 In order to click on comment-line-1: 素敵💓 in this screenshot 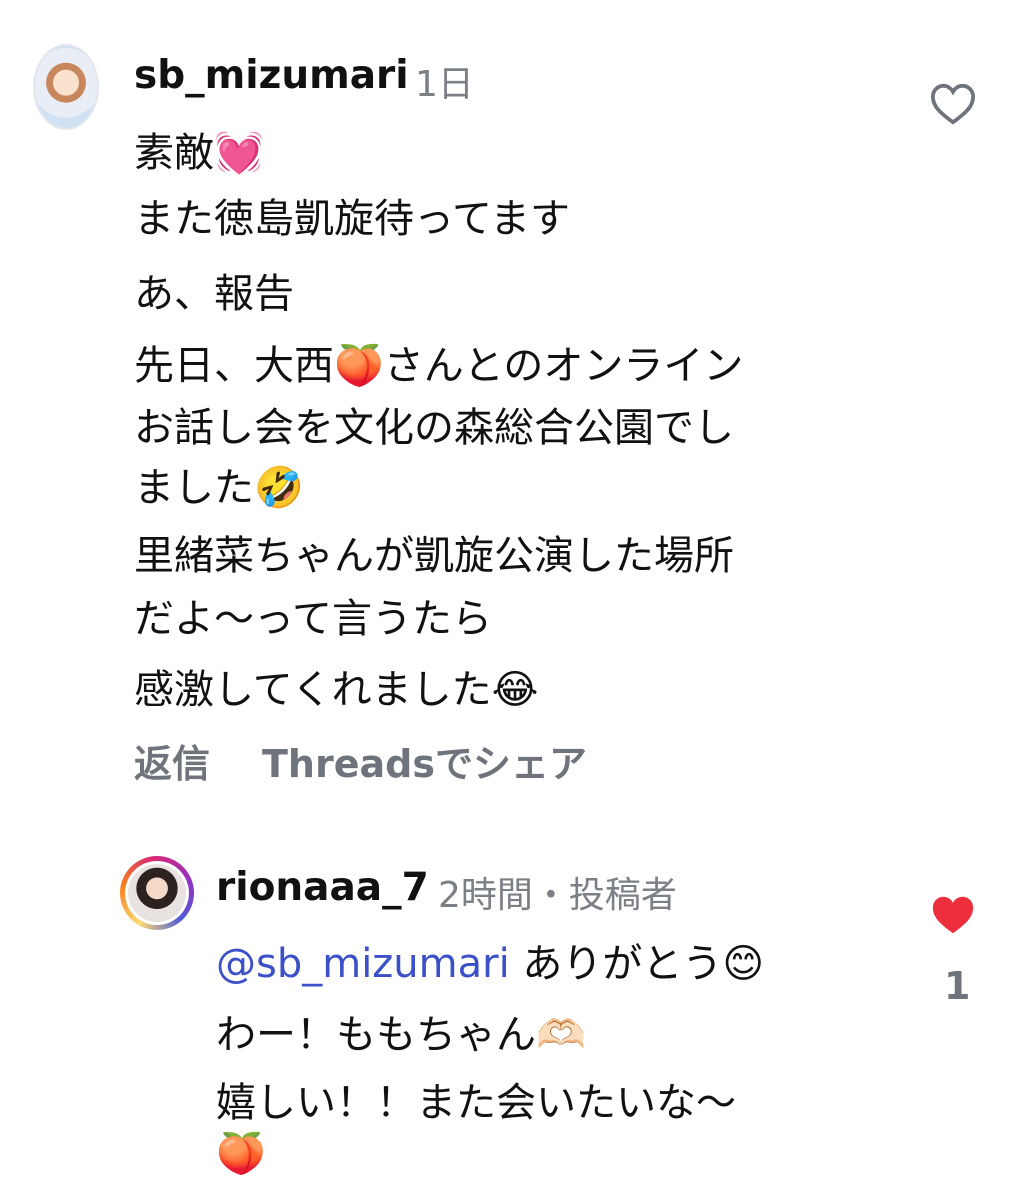, I will do `click(199, 153)`.